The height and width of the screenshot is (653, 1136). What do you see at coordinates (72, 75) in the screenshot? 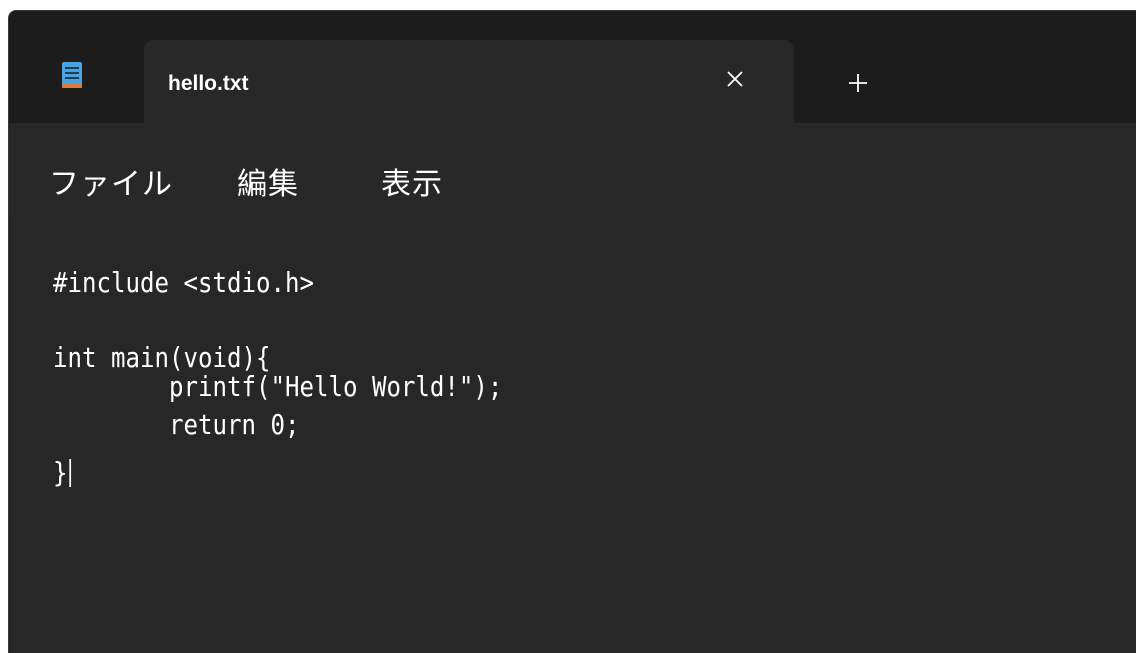
I see `notepad-icon` at bounding box center [72, 75].